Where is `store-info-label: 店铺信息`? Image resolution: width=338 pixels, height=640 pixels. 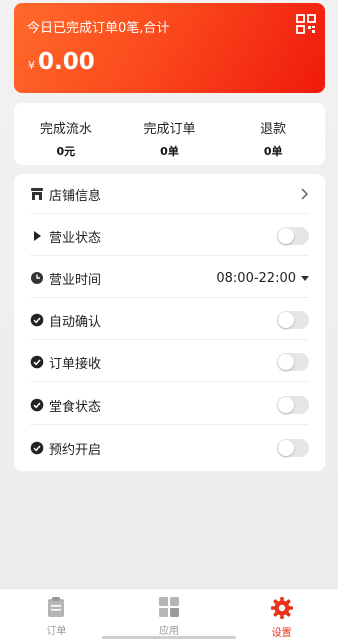 store-info-label: 店铺信息 is located at coordinates (75, 196).